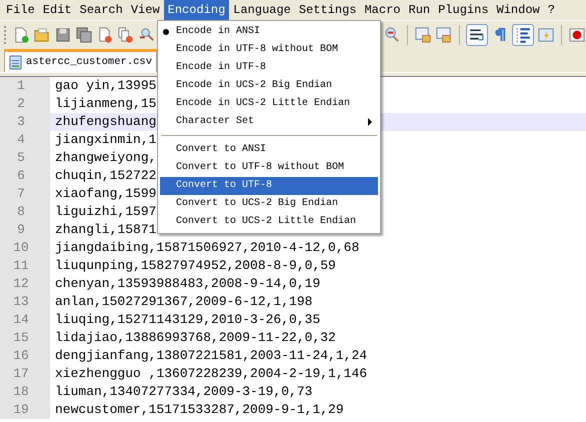 The height and width of the screenshot is (422, 586). I want to click on code-line: xiezhengguo ,13607228239,2004-2-19,1,146, so click(211, 374).